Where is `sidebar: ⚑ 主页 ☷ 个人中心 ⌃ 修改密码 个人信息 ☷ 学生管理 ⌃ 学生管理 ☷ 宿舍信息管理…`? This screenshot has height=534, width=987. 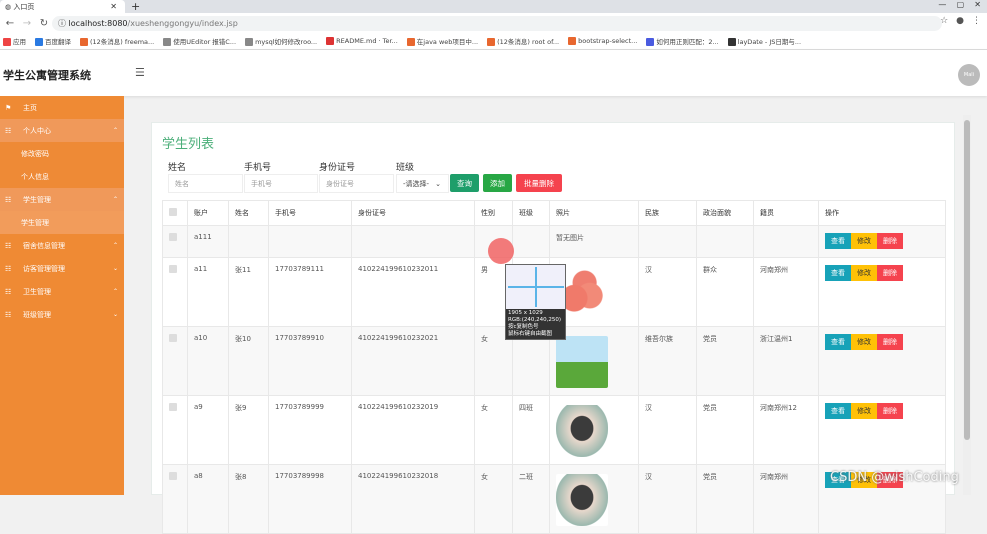 sidebar: ⚑ 主页 ☷ 个人中心 ⌃ 修改密码 个人信息 ☷ 学生管理 ⌃ 学生管理 ☷ 宿舍信息管理… is located at coordinates (62, 295).